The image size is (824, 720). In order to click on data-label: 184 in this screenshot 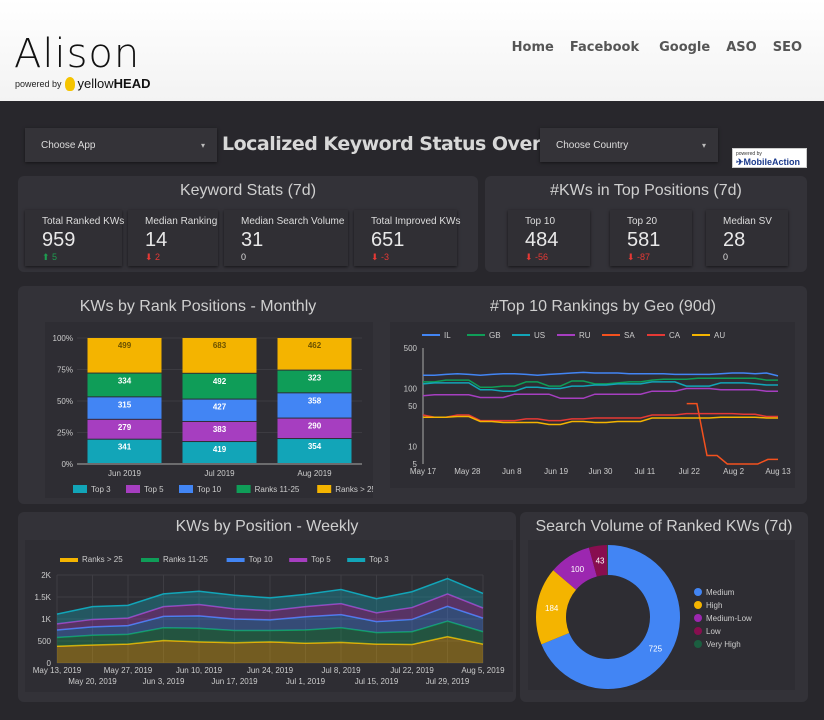, I will do `click(552, 608)`.